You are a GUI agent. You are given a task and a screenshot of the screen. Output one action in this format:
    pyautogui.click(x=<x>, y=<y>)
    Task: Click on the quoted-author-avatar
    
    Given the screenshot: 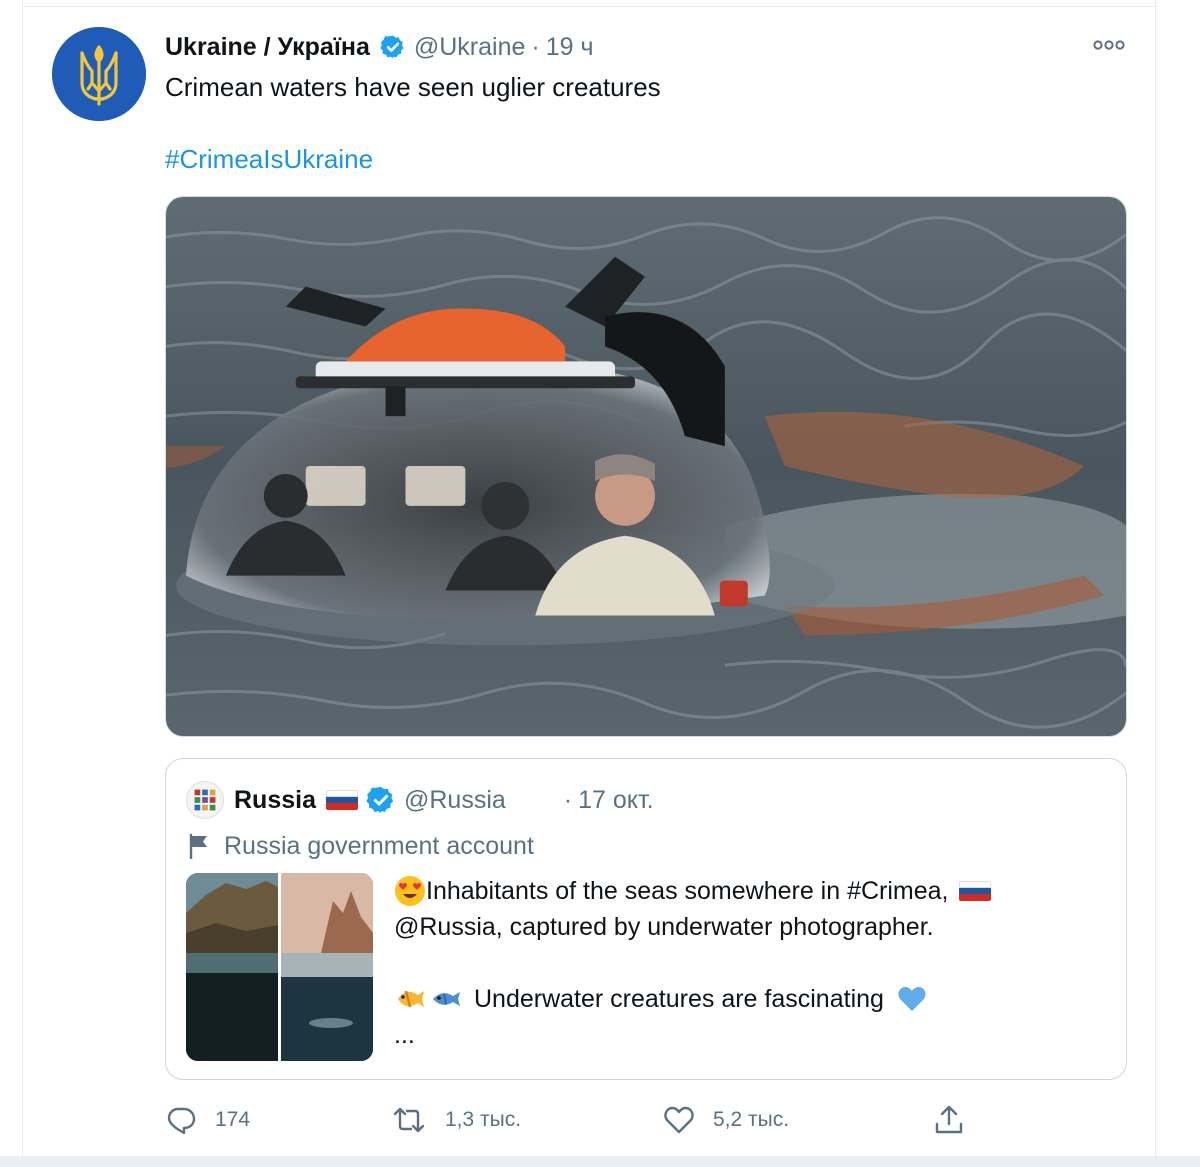 What is the action you would take?
    pyautogui.click(x=205, y=800)
    